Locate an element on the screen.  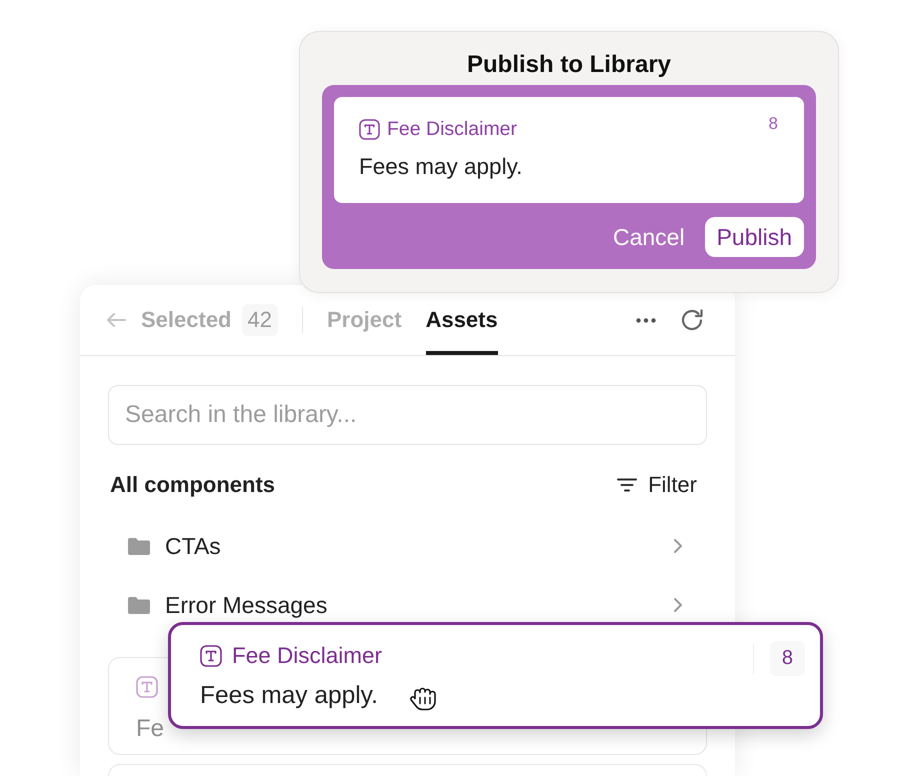
usage-count: 8 is located at coordinates (773, 124).